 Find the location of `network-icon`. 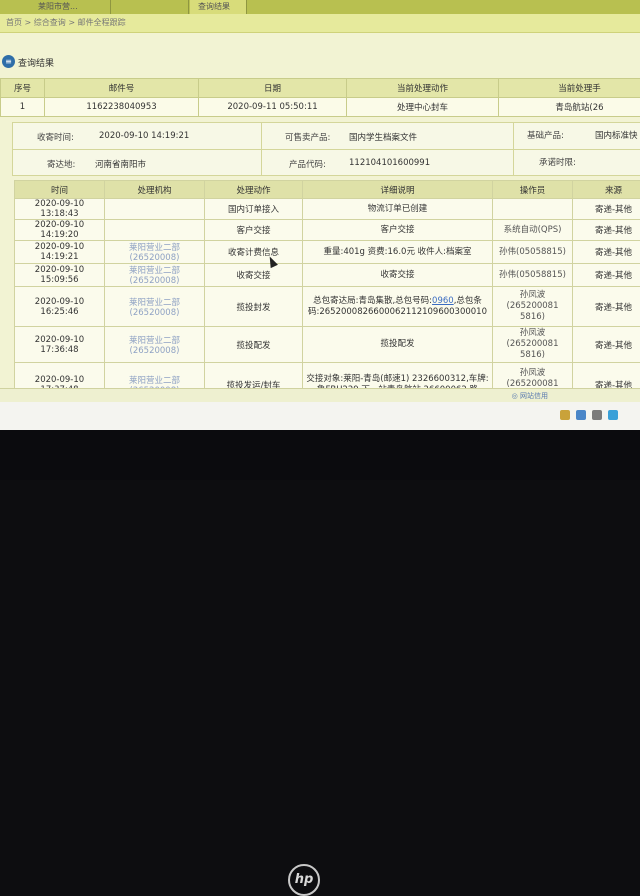

network-icon is located at coordinates (581, 415).